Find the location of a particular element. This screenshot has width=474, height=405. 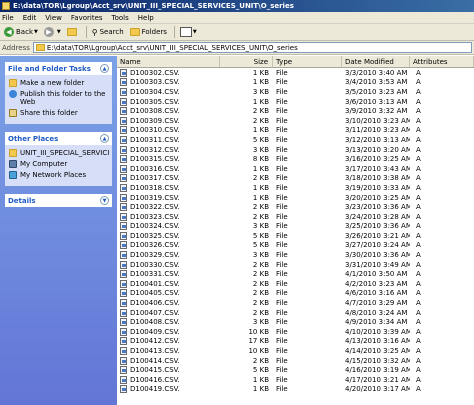

file-row: D100406.CSV. 2 KB File 4/7/2010 3:29 AM A is located at coordinates (295, 303).